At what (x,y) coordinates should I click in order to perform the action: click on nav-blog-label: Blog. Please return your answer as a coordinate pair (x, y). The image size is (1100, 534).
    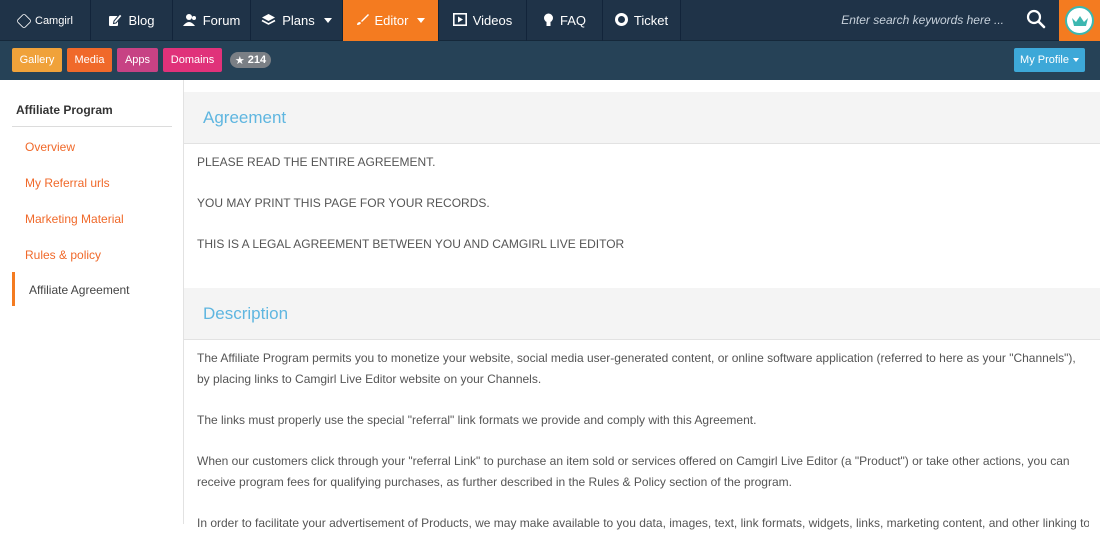
    Looking at the image, I should click on (141, 20).